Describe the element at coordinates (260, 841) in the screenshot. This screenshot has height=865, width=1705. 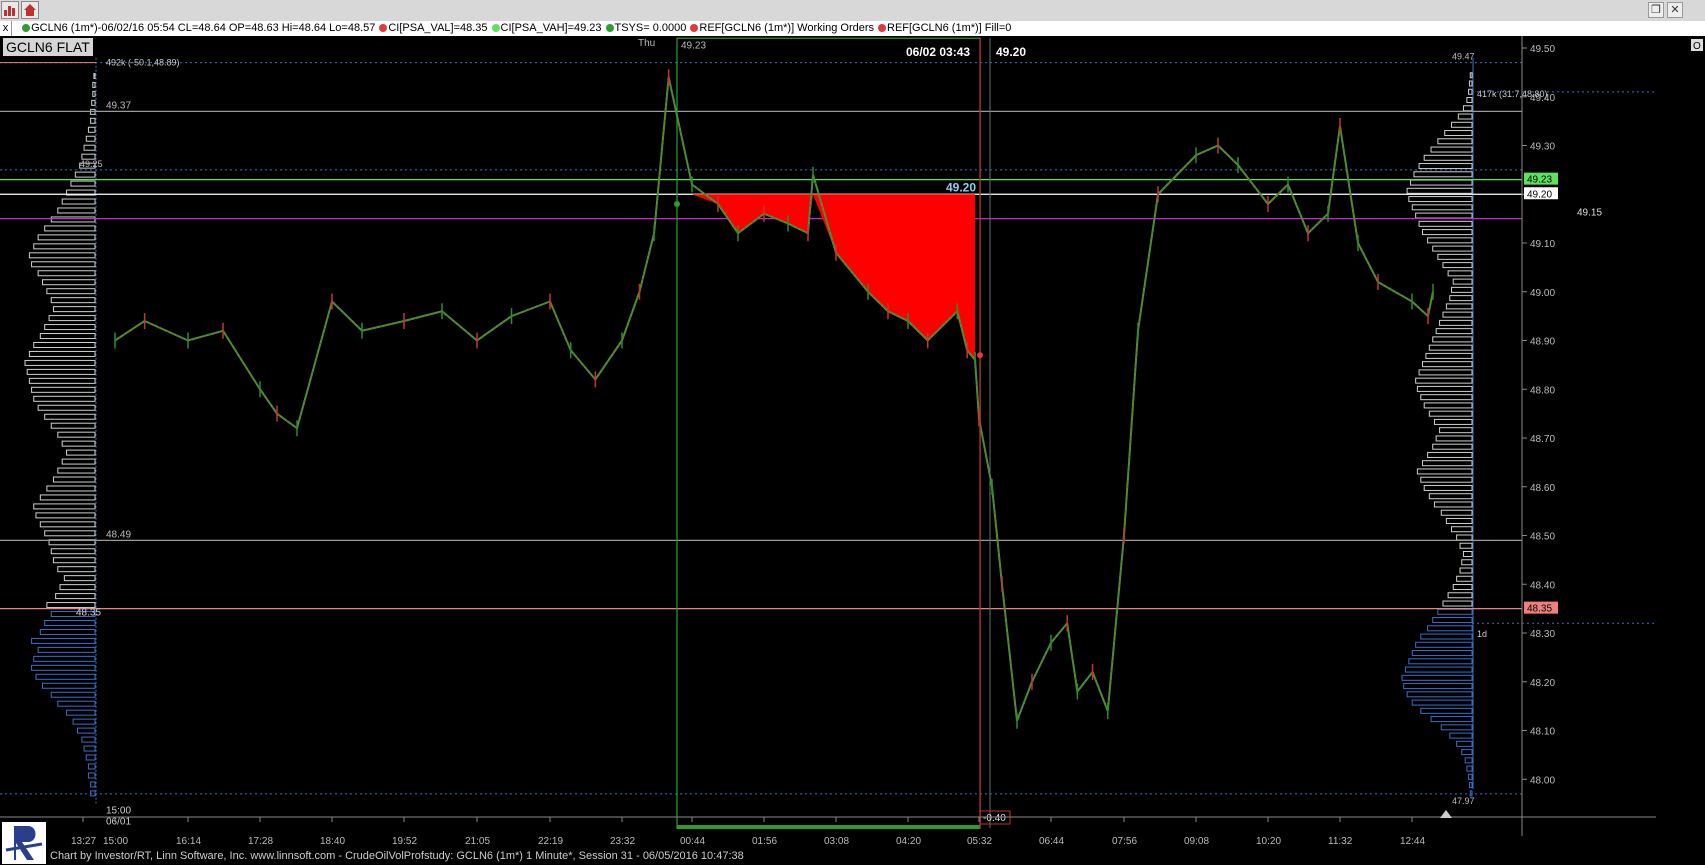
I see `x-tick-label-17:28: 17:28` at that location.